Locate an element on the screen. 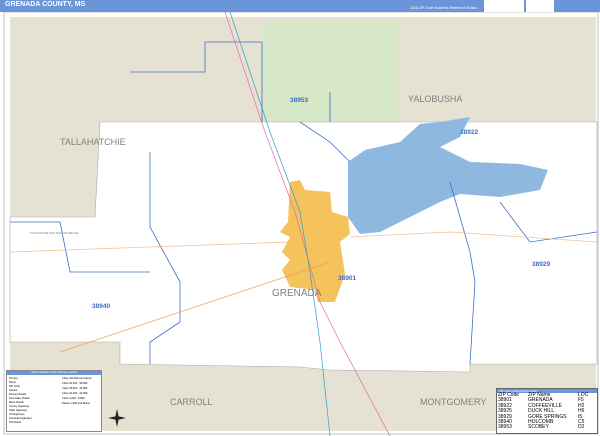 This screenshot has width=600, height=436. county-label-carroll: CARROLL is located at coordinates (191, 402).